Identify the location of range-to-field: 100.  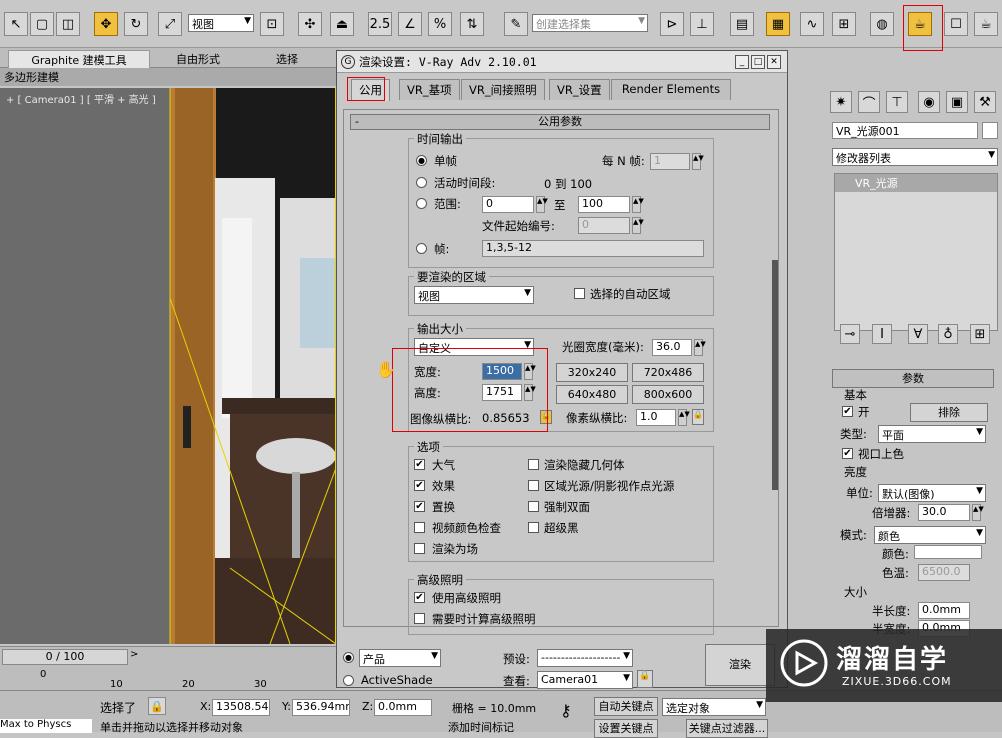
(604, 204).